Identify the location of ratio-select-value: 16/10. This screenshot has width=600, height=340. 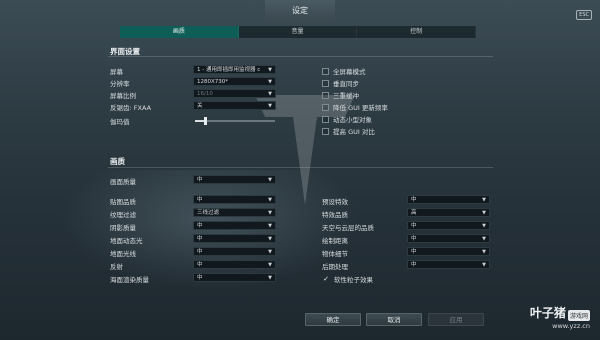
(205, 94).